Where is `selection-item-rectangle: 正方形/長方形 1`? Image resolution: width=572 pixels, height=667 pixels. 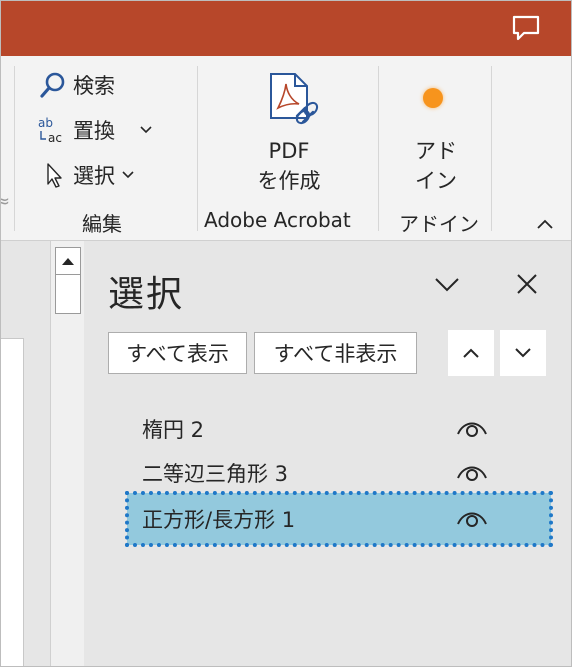 selection-item-rectangle: 正方形/長方形 1 is located at coordinates (339, 519).